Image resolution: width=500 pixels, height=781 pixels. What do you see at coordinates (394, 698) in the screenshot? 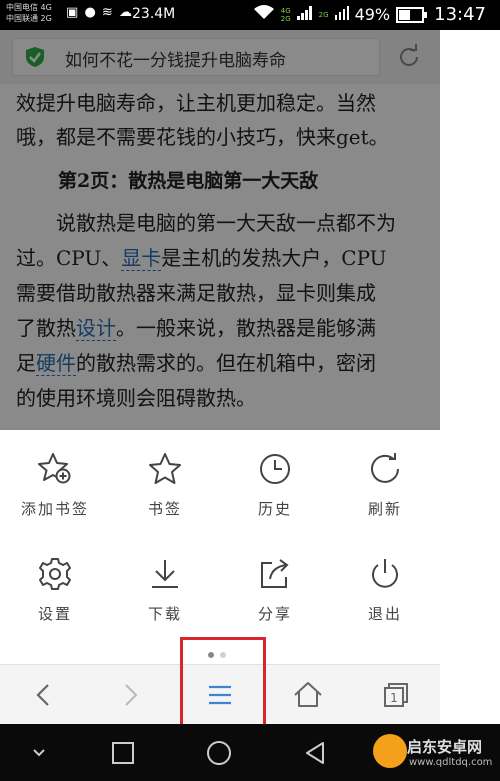
I see `tab-count: 1` at bounding box center [394, 698].